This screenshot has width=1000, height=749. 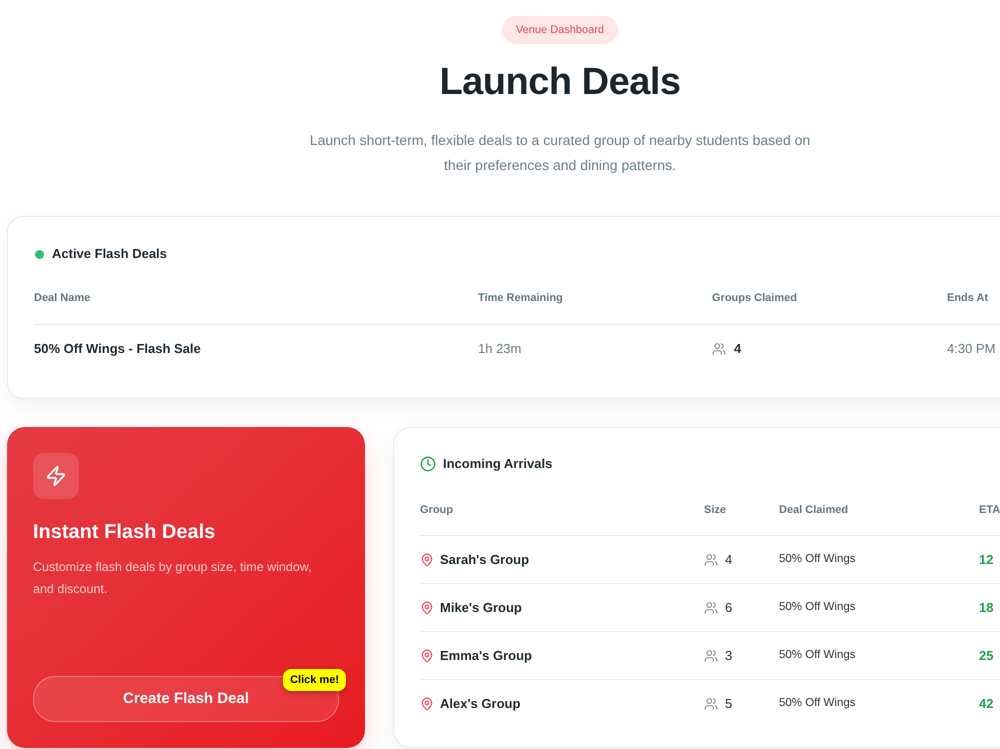 I want to click on card-title: Active Flash Deals, so click(x=109, y=254).